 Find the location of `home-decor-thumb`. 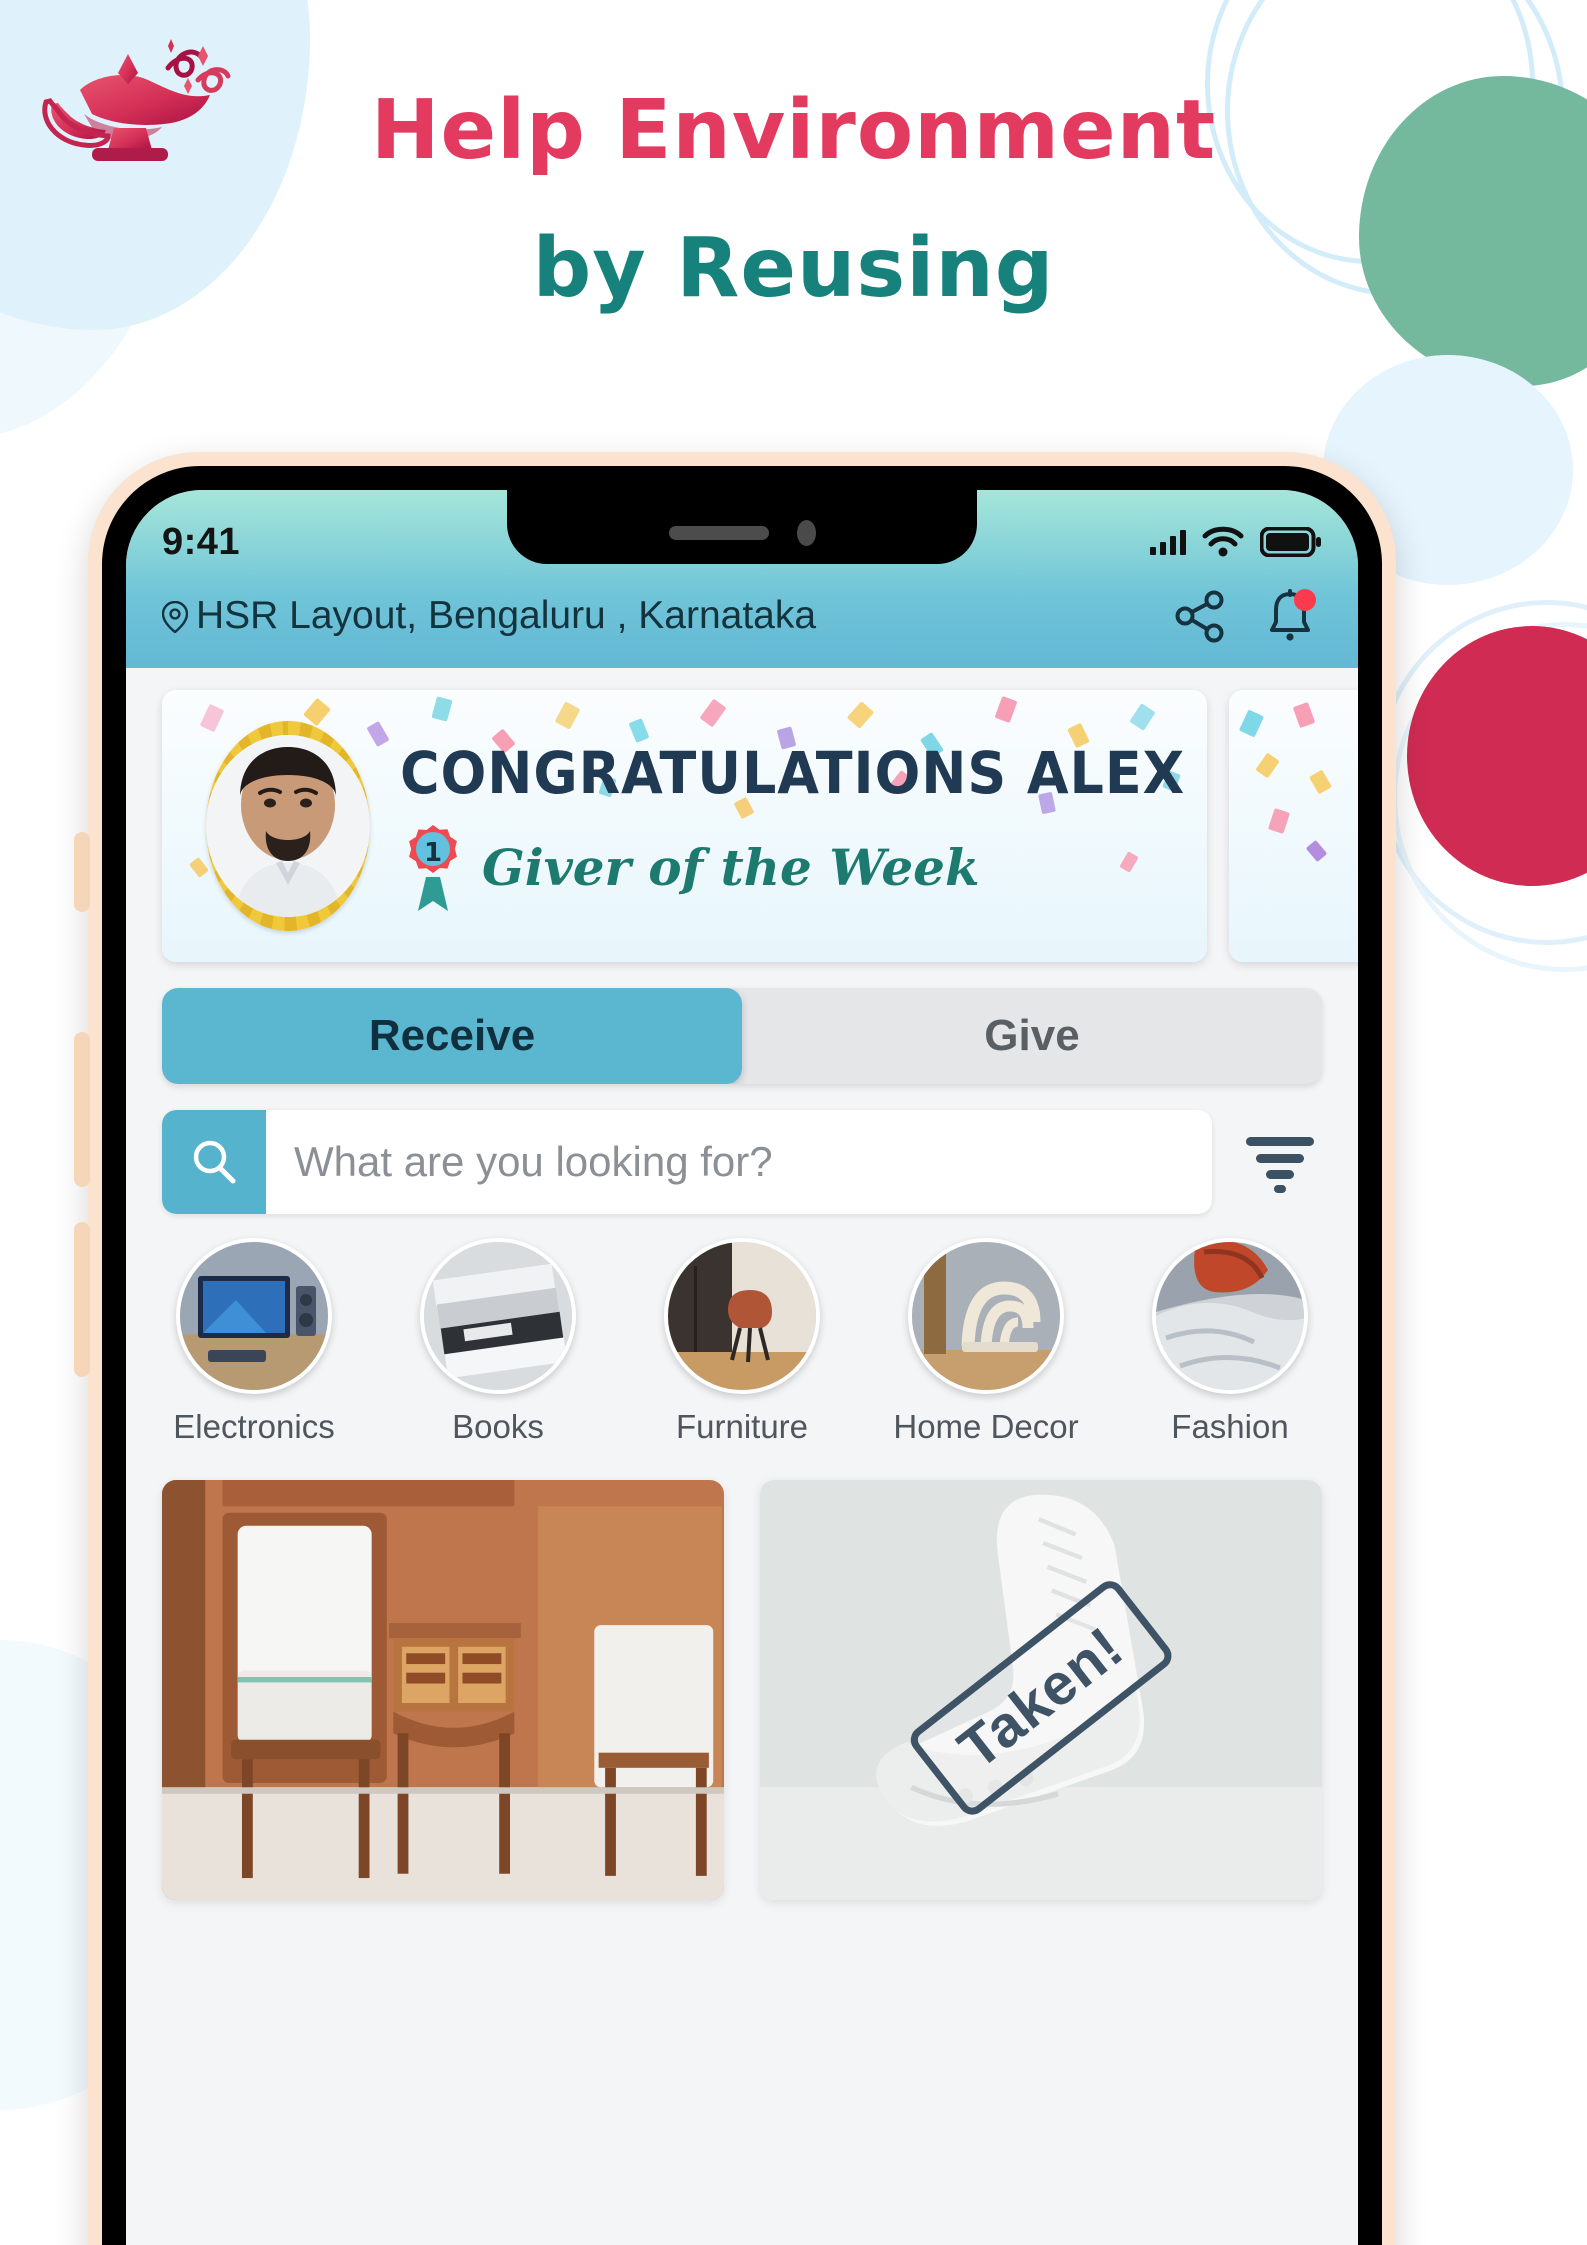

home-decor-thumb is located at coordinates (986, 1316).